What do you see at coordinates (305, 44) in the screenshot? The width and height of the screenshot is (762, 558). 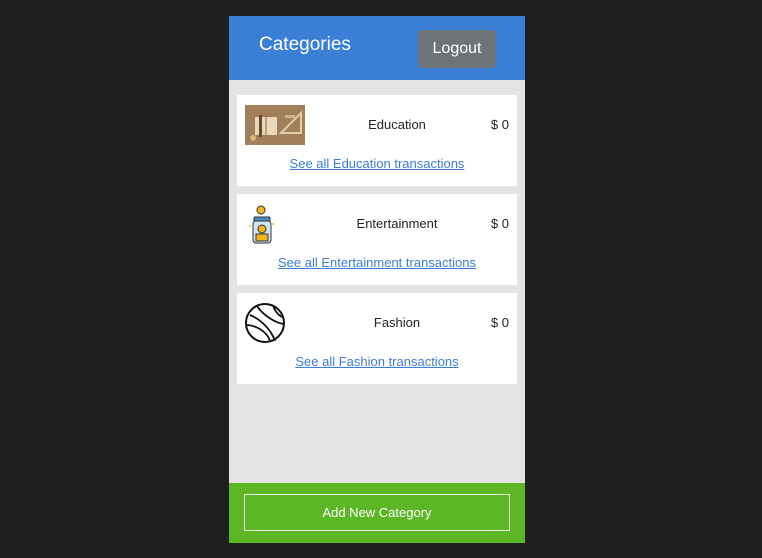 I see `page-title: Categories` at bounding box center [305, 44].